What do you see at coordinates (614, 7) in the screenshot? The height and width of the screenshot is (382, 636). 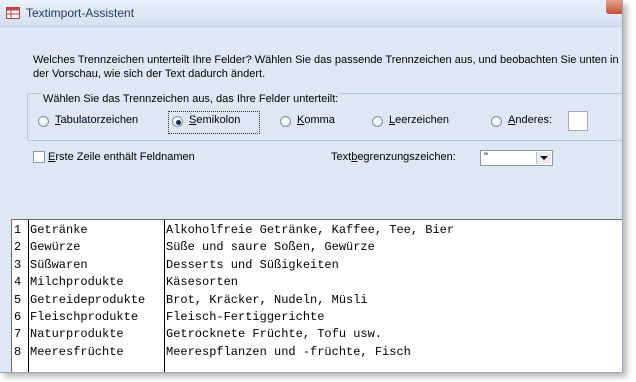 I see `close-button` at bounding box center [614, 7].